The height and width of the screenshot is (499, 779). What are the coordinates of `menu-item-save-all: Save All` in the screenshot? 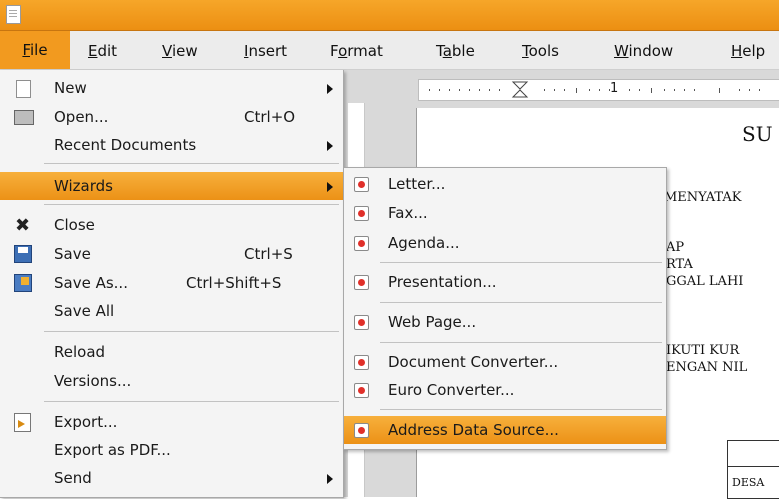 It's located at (171, 311).